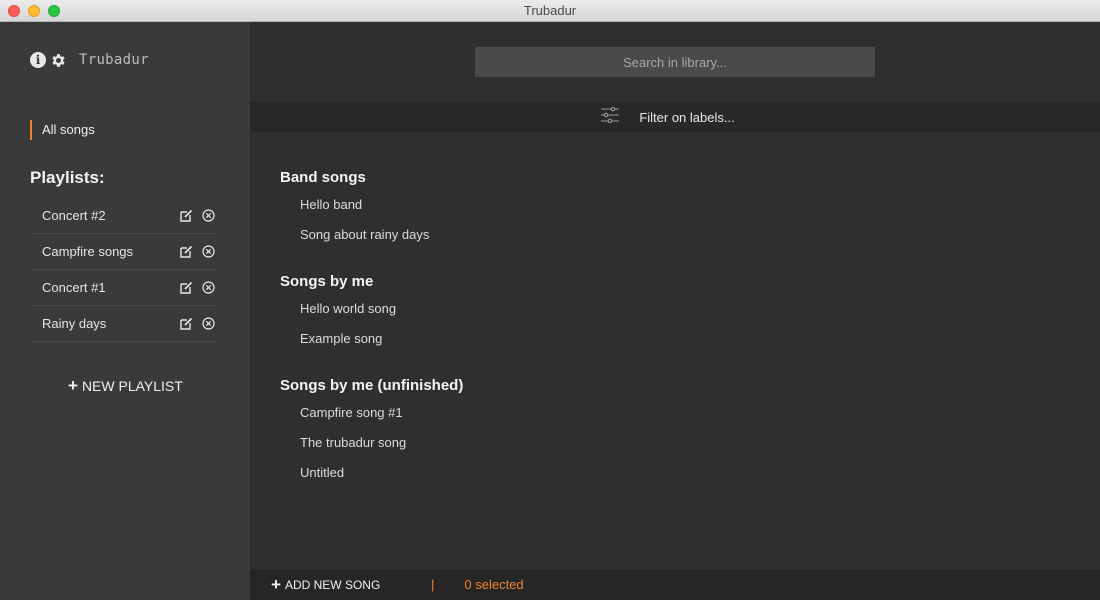 The width and height of the screenshot is (1100, 600). I want to click on gear-icon, so click(58, 60).